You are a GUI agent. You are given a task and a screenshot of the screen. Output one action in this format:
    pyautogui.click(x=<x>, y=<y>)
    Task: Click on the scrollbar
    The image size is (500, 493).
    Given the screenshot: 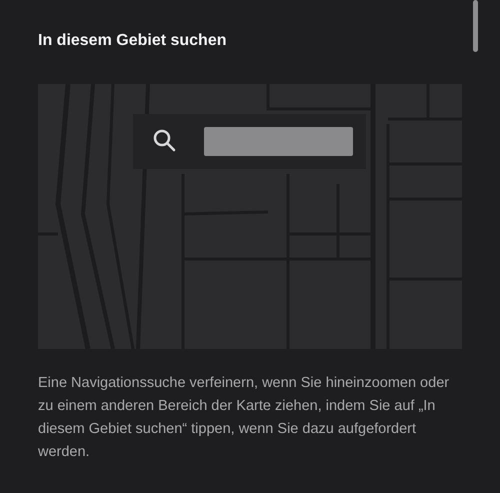 What is the action you would take?
    pyautogui.click(x=475, y=26)
    